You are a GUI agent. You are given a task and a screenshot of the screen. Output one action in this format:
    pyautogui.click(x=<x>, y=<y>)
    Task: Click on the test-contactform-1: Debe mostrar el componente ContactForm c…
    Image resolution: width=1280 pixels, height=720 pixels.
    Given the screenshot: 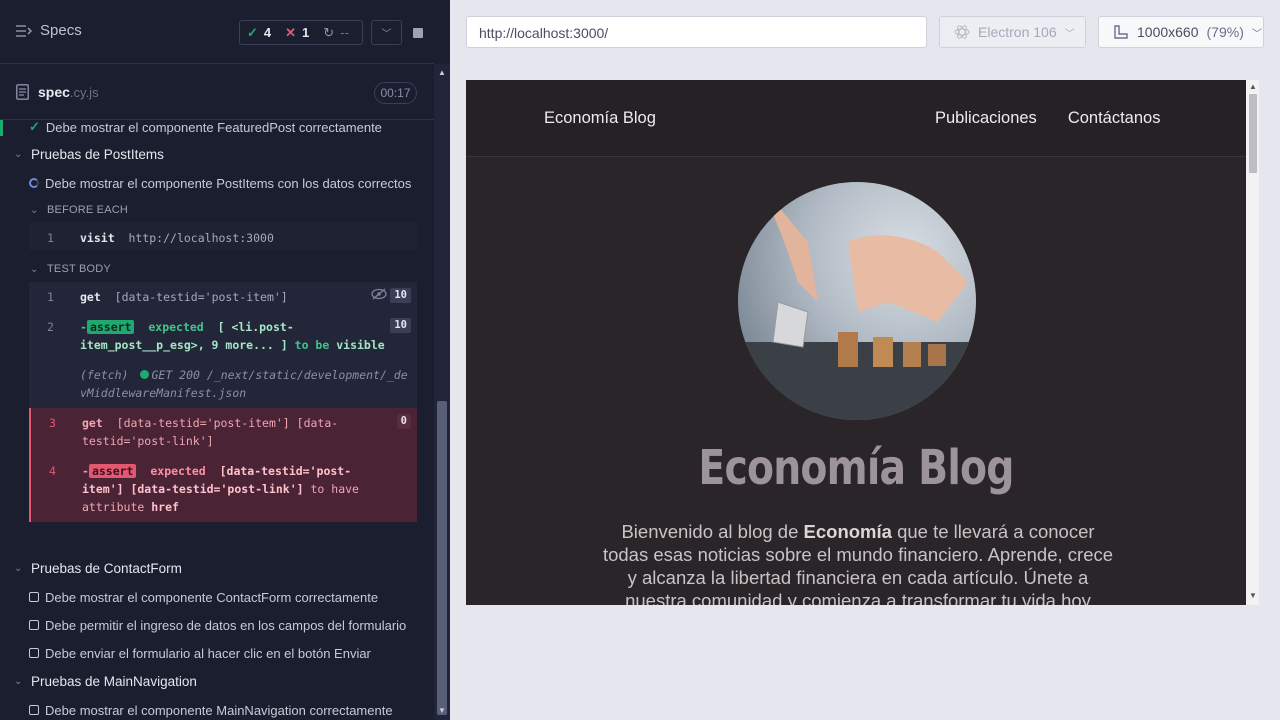 What is the action you would take?
    pyautogui.click(x=203, y=597)
    